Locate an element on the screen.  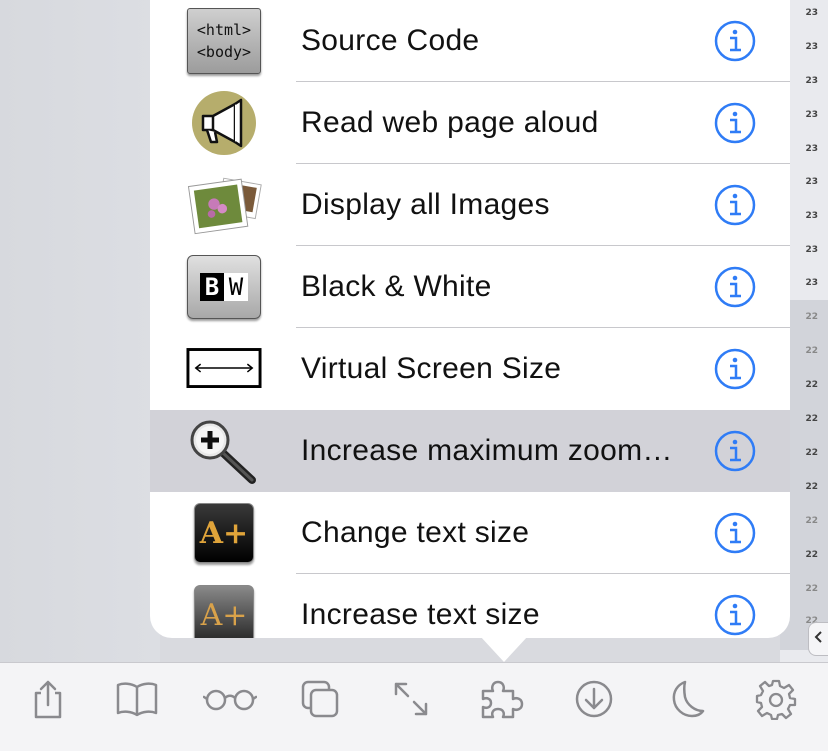
share-button is located at coordinates (48, 701).